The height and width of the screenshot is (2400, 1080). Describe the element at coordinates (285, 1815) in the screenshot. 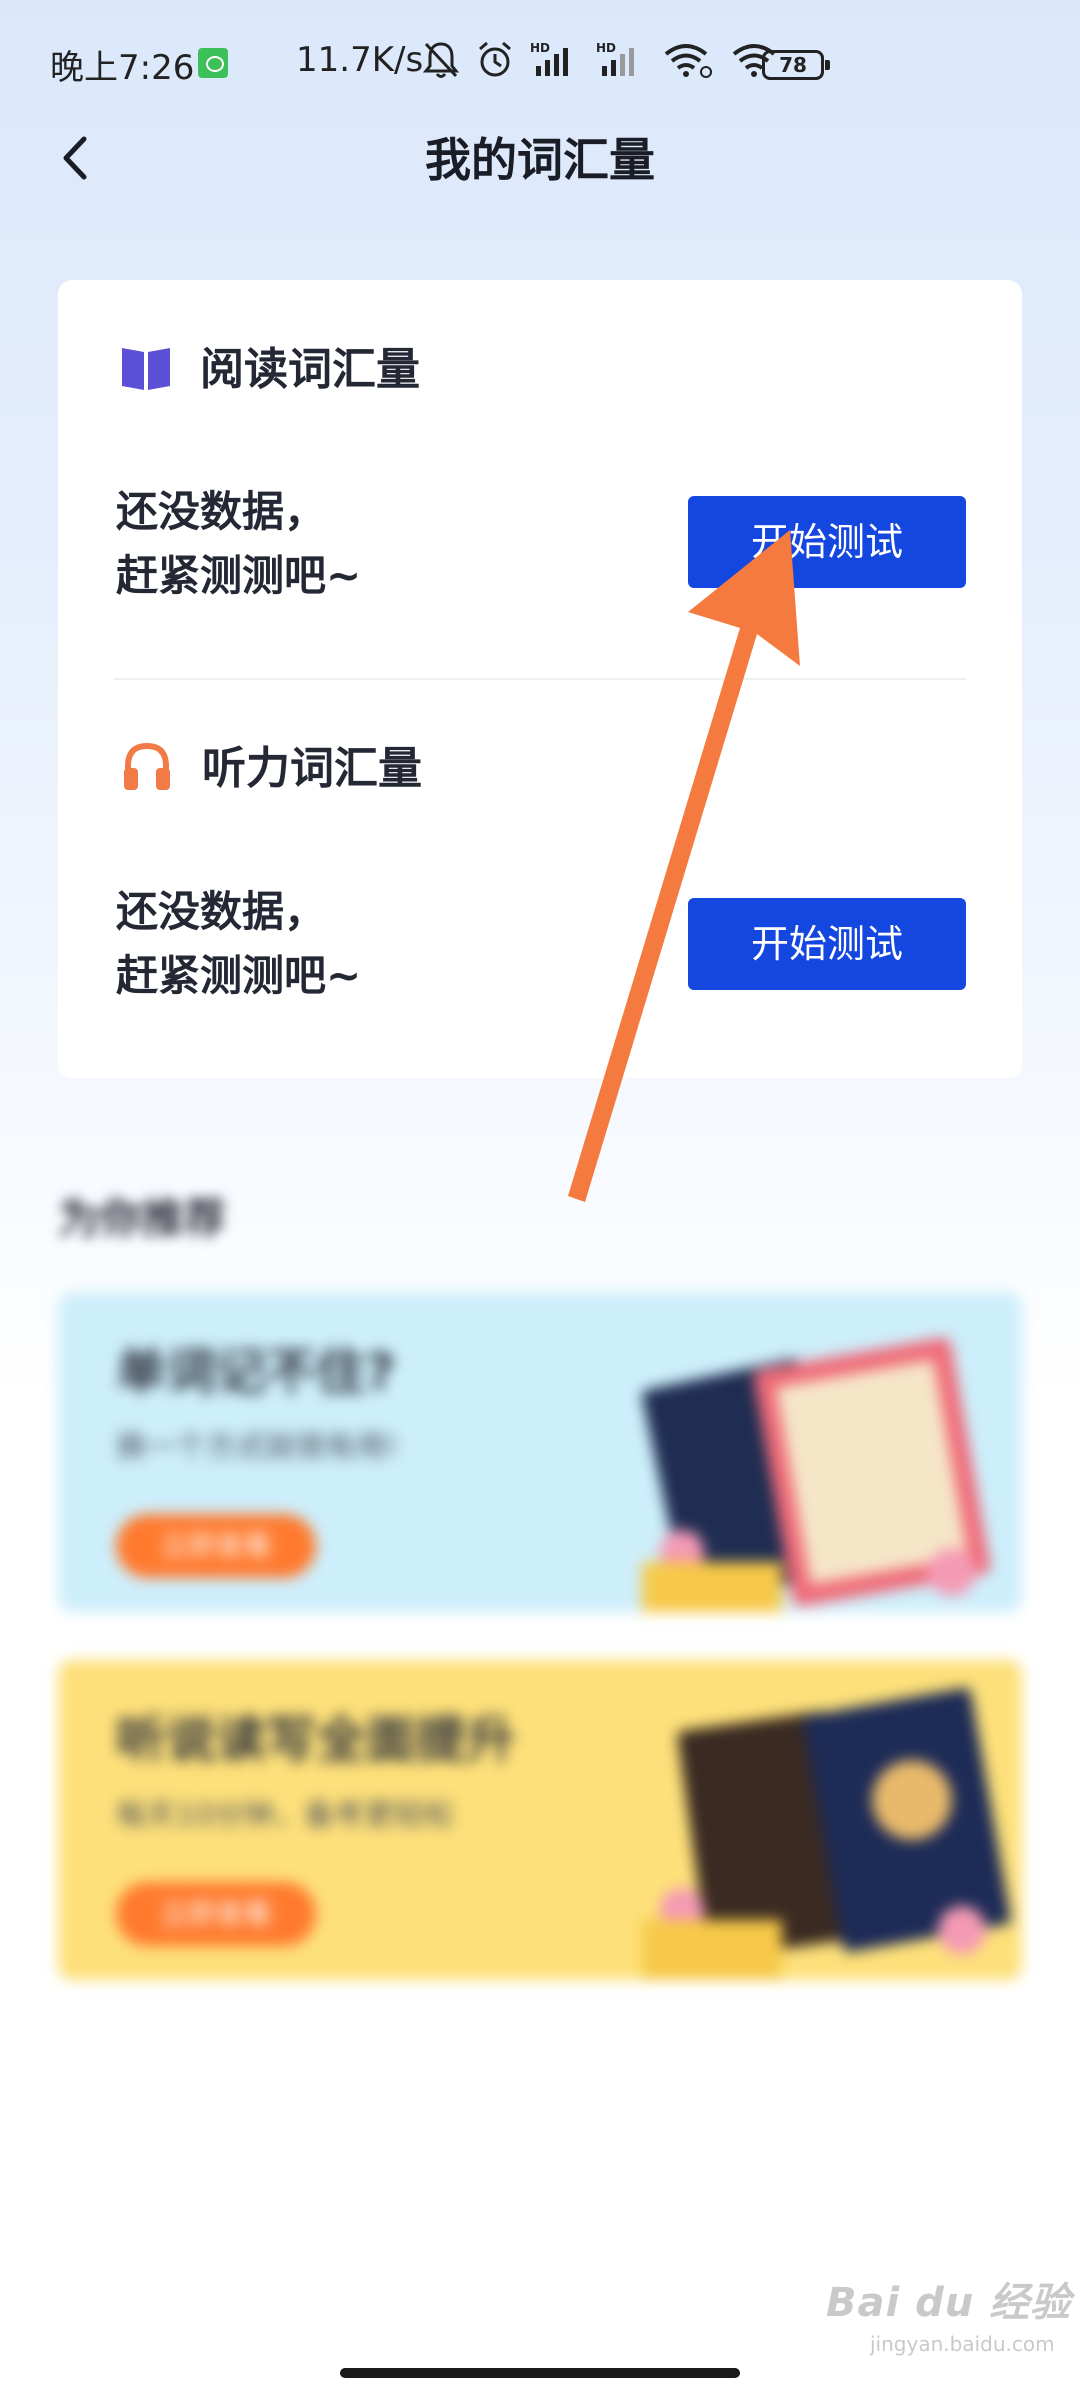

I see `recommend-card-subtitle: 每天10分钟，备考更轻松` at that location.